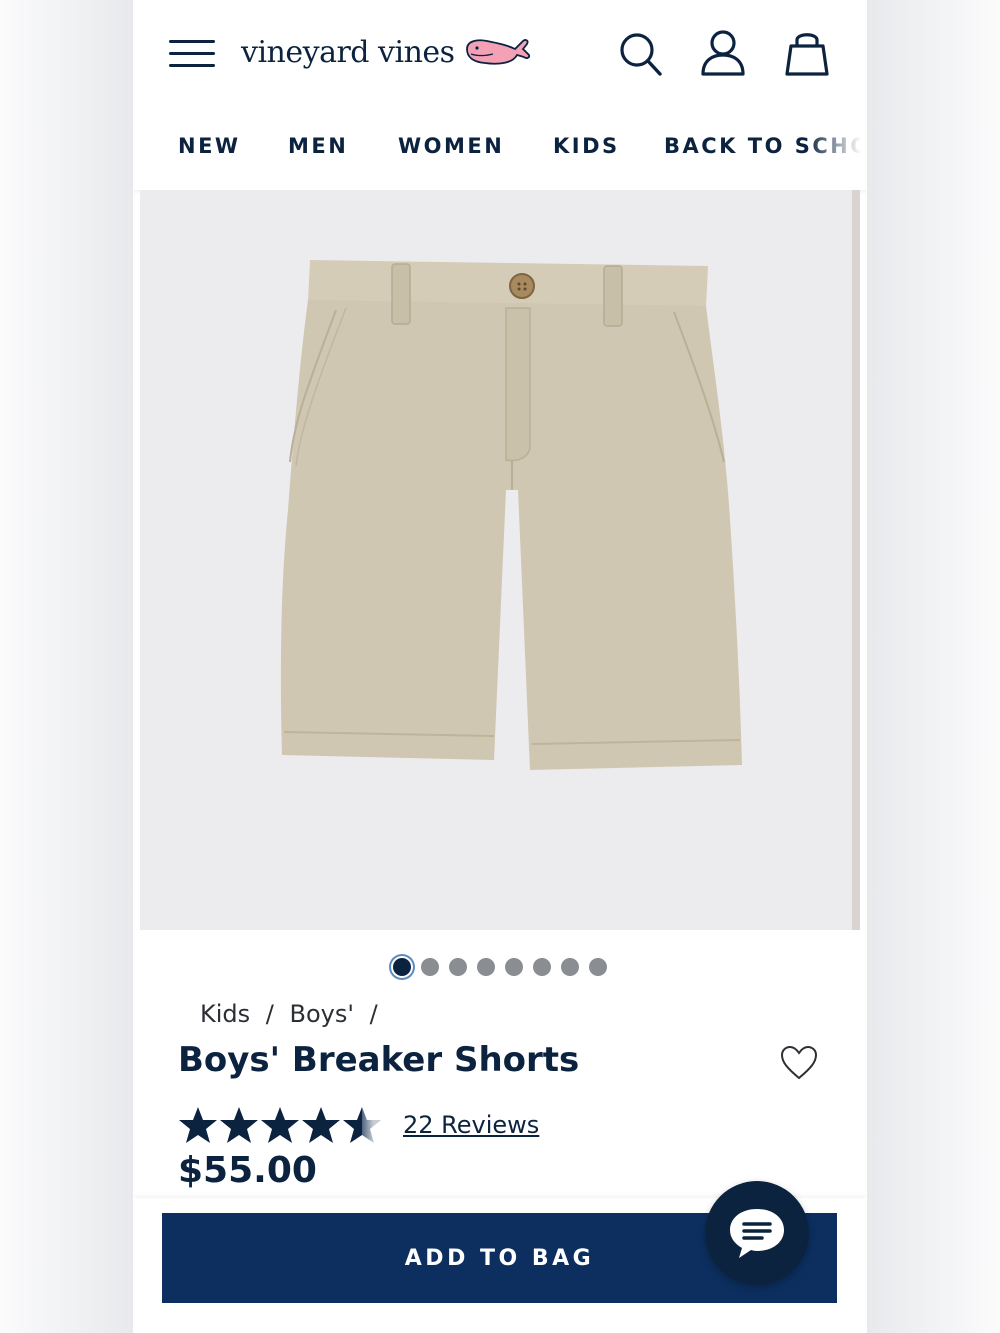 This screenshot has height=1333, width=1000. Describe the element at coordinates (66, 666) in the screenshot. I see `backdrop-left` at that location.